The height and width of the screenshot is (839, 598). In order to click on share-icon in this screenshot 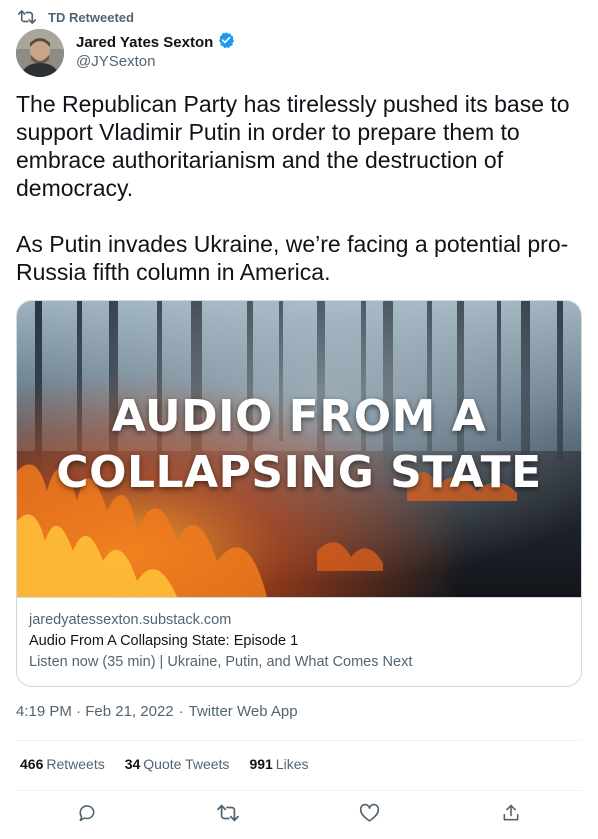, I will do `click(511, 815)`.